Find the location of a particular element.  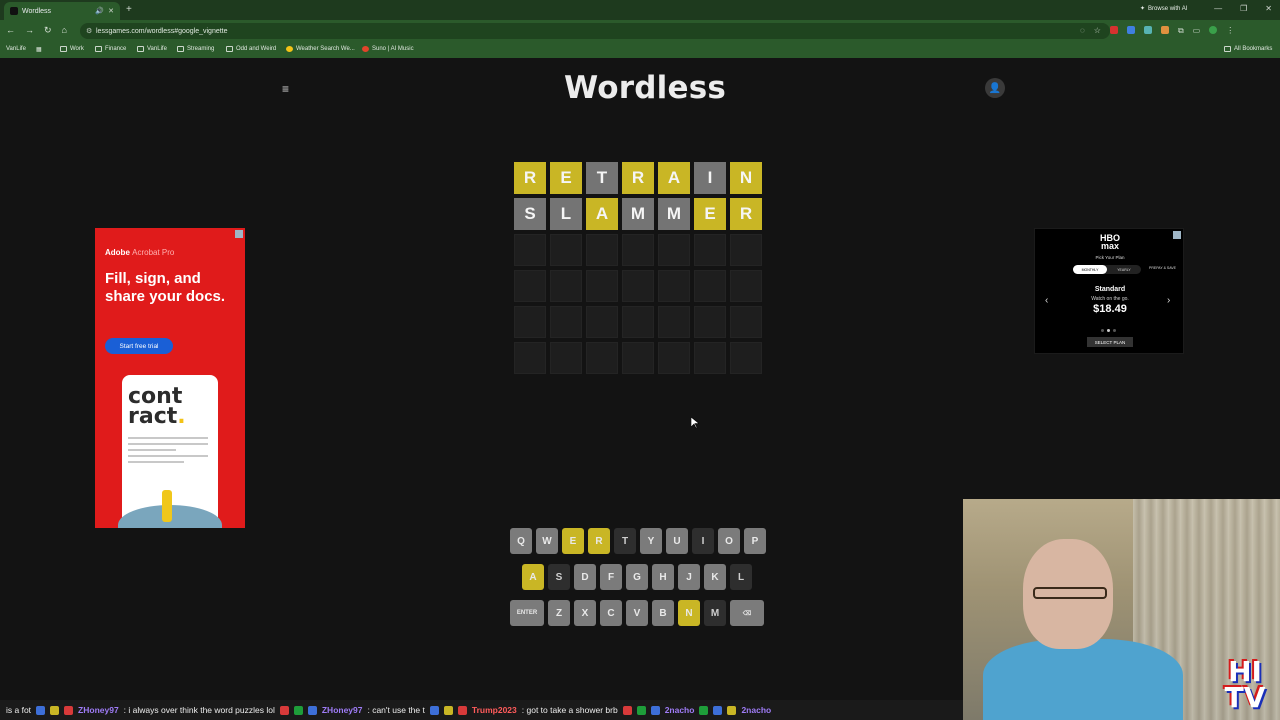

key-p: P is located at coordinates (755, 541).